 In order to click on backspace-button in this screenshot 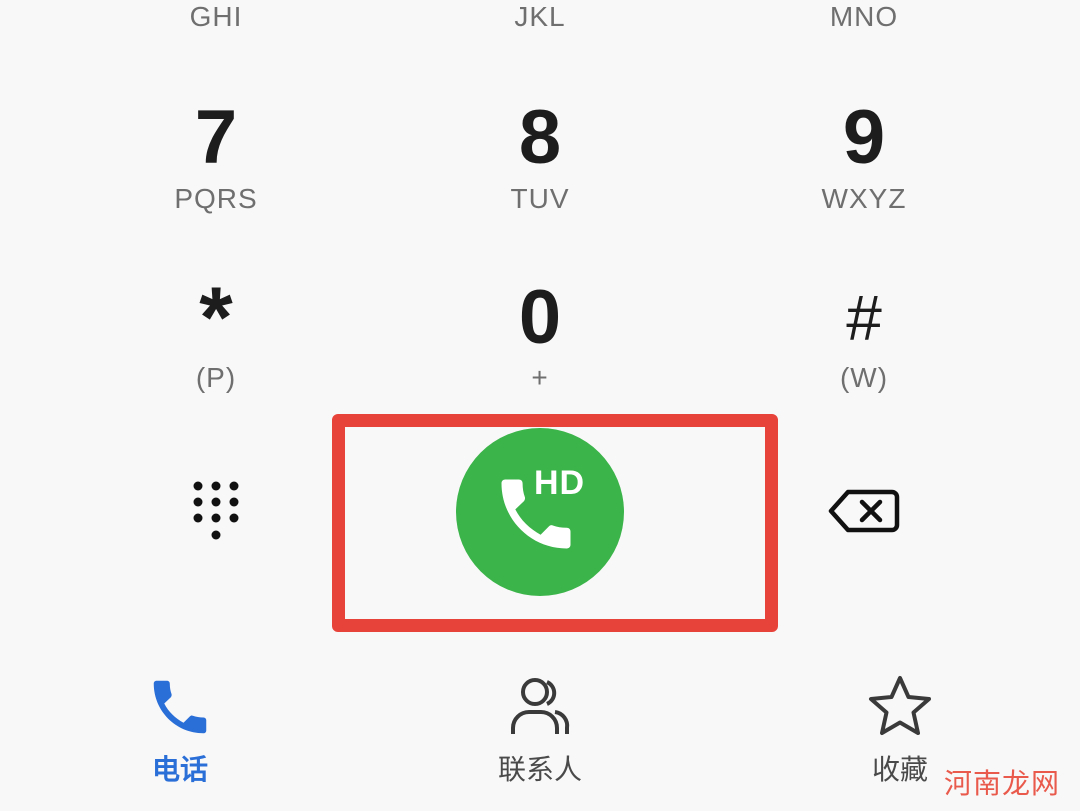, I will do `click(864, 511)`.